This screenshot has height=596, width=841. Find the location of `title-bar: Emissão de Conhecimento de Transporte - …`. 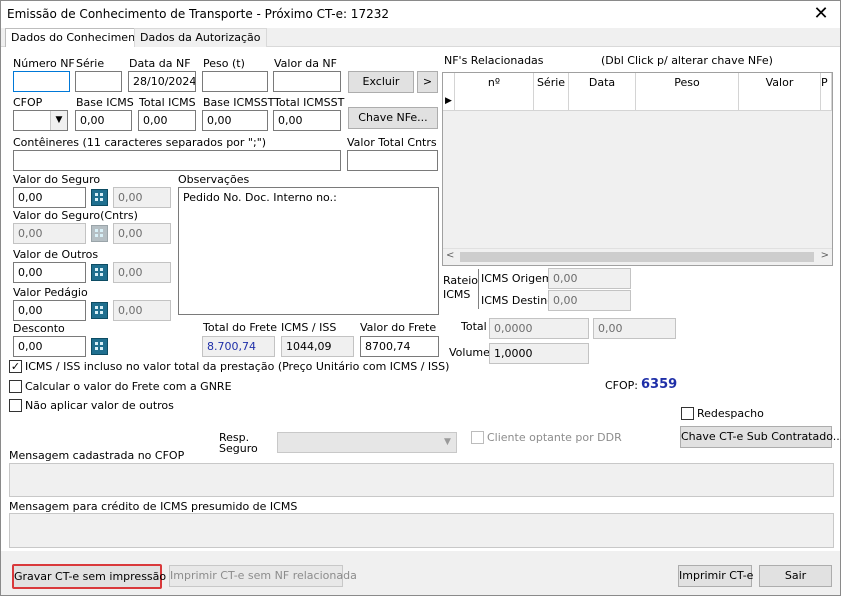

title-bar: Emissão de Conhecimento de Transporte - … is located at coordinates (420, 14).